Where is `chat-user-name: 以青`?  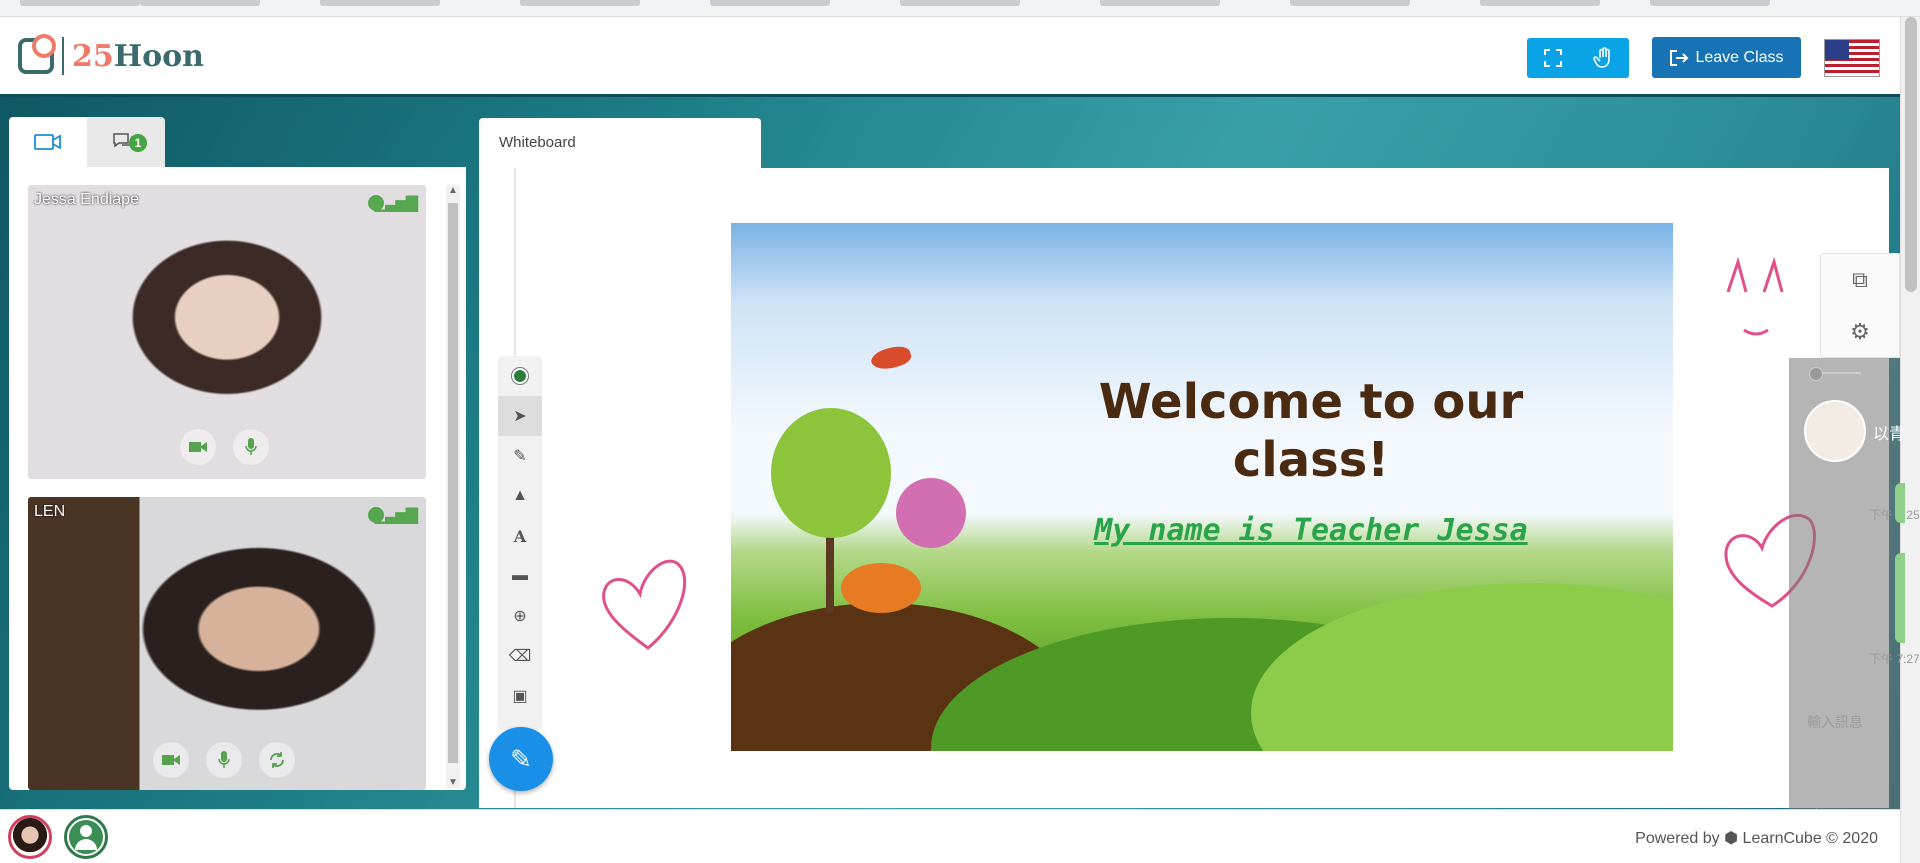
chat-user-name: 以青 is located at coordinates (1889, 434).